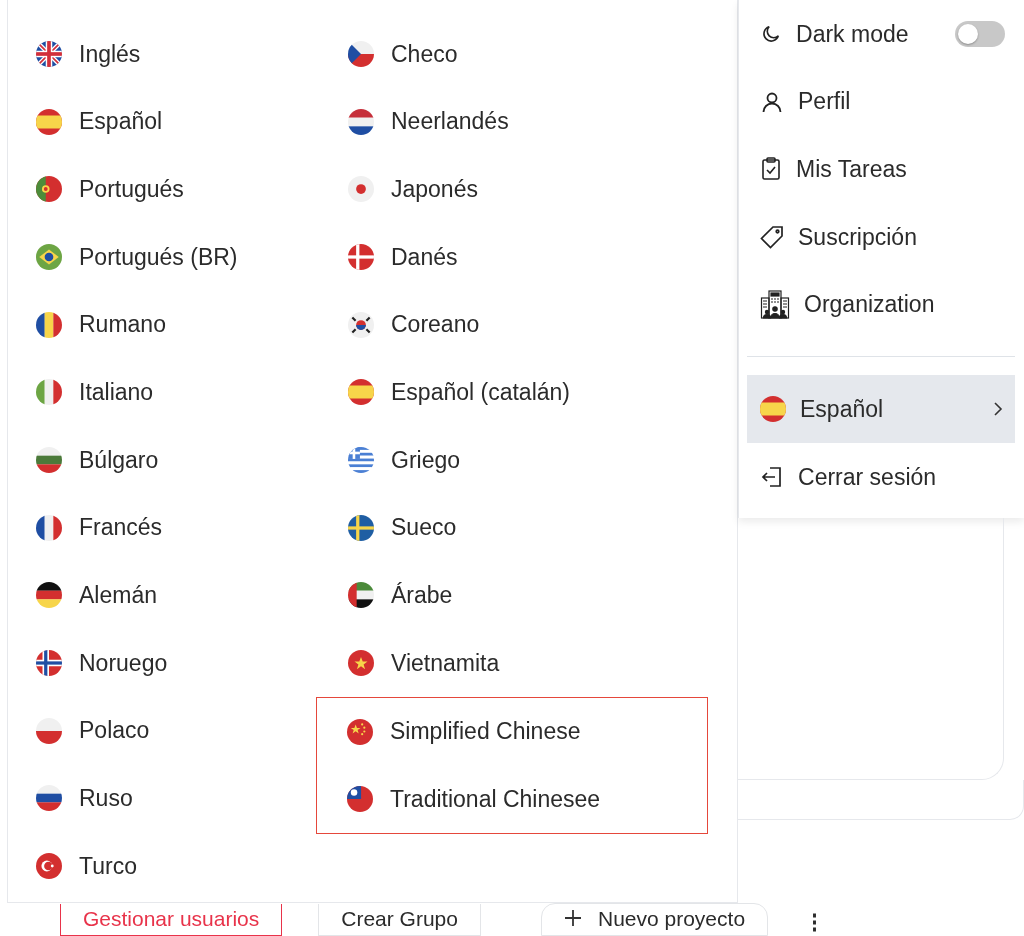  Describe the element at coordinates (190, 730) in the screenshot. I see `language-item: Polaco` at that location.